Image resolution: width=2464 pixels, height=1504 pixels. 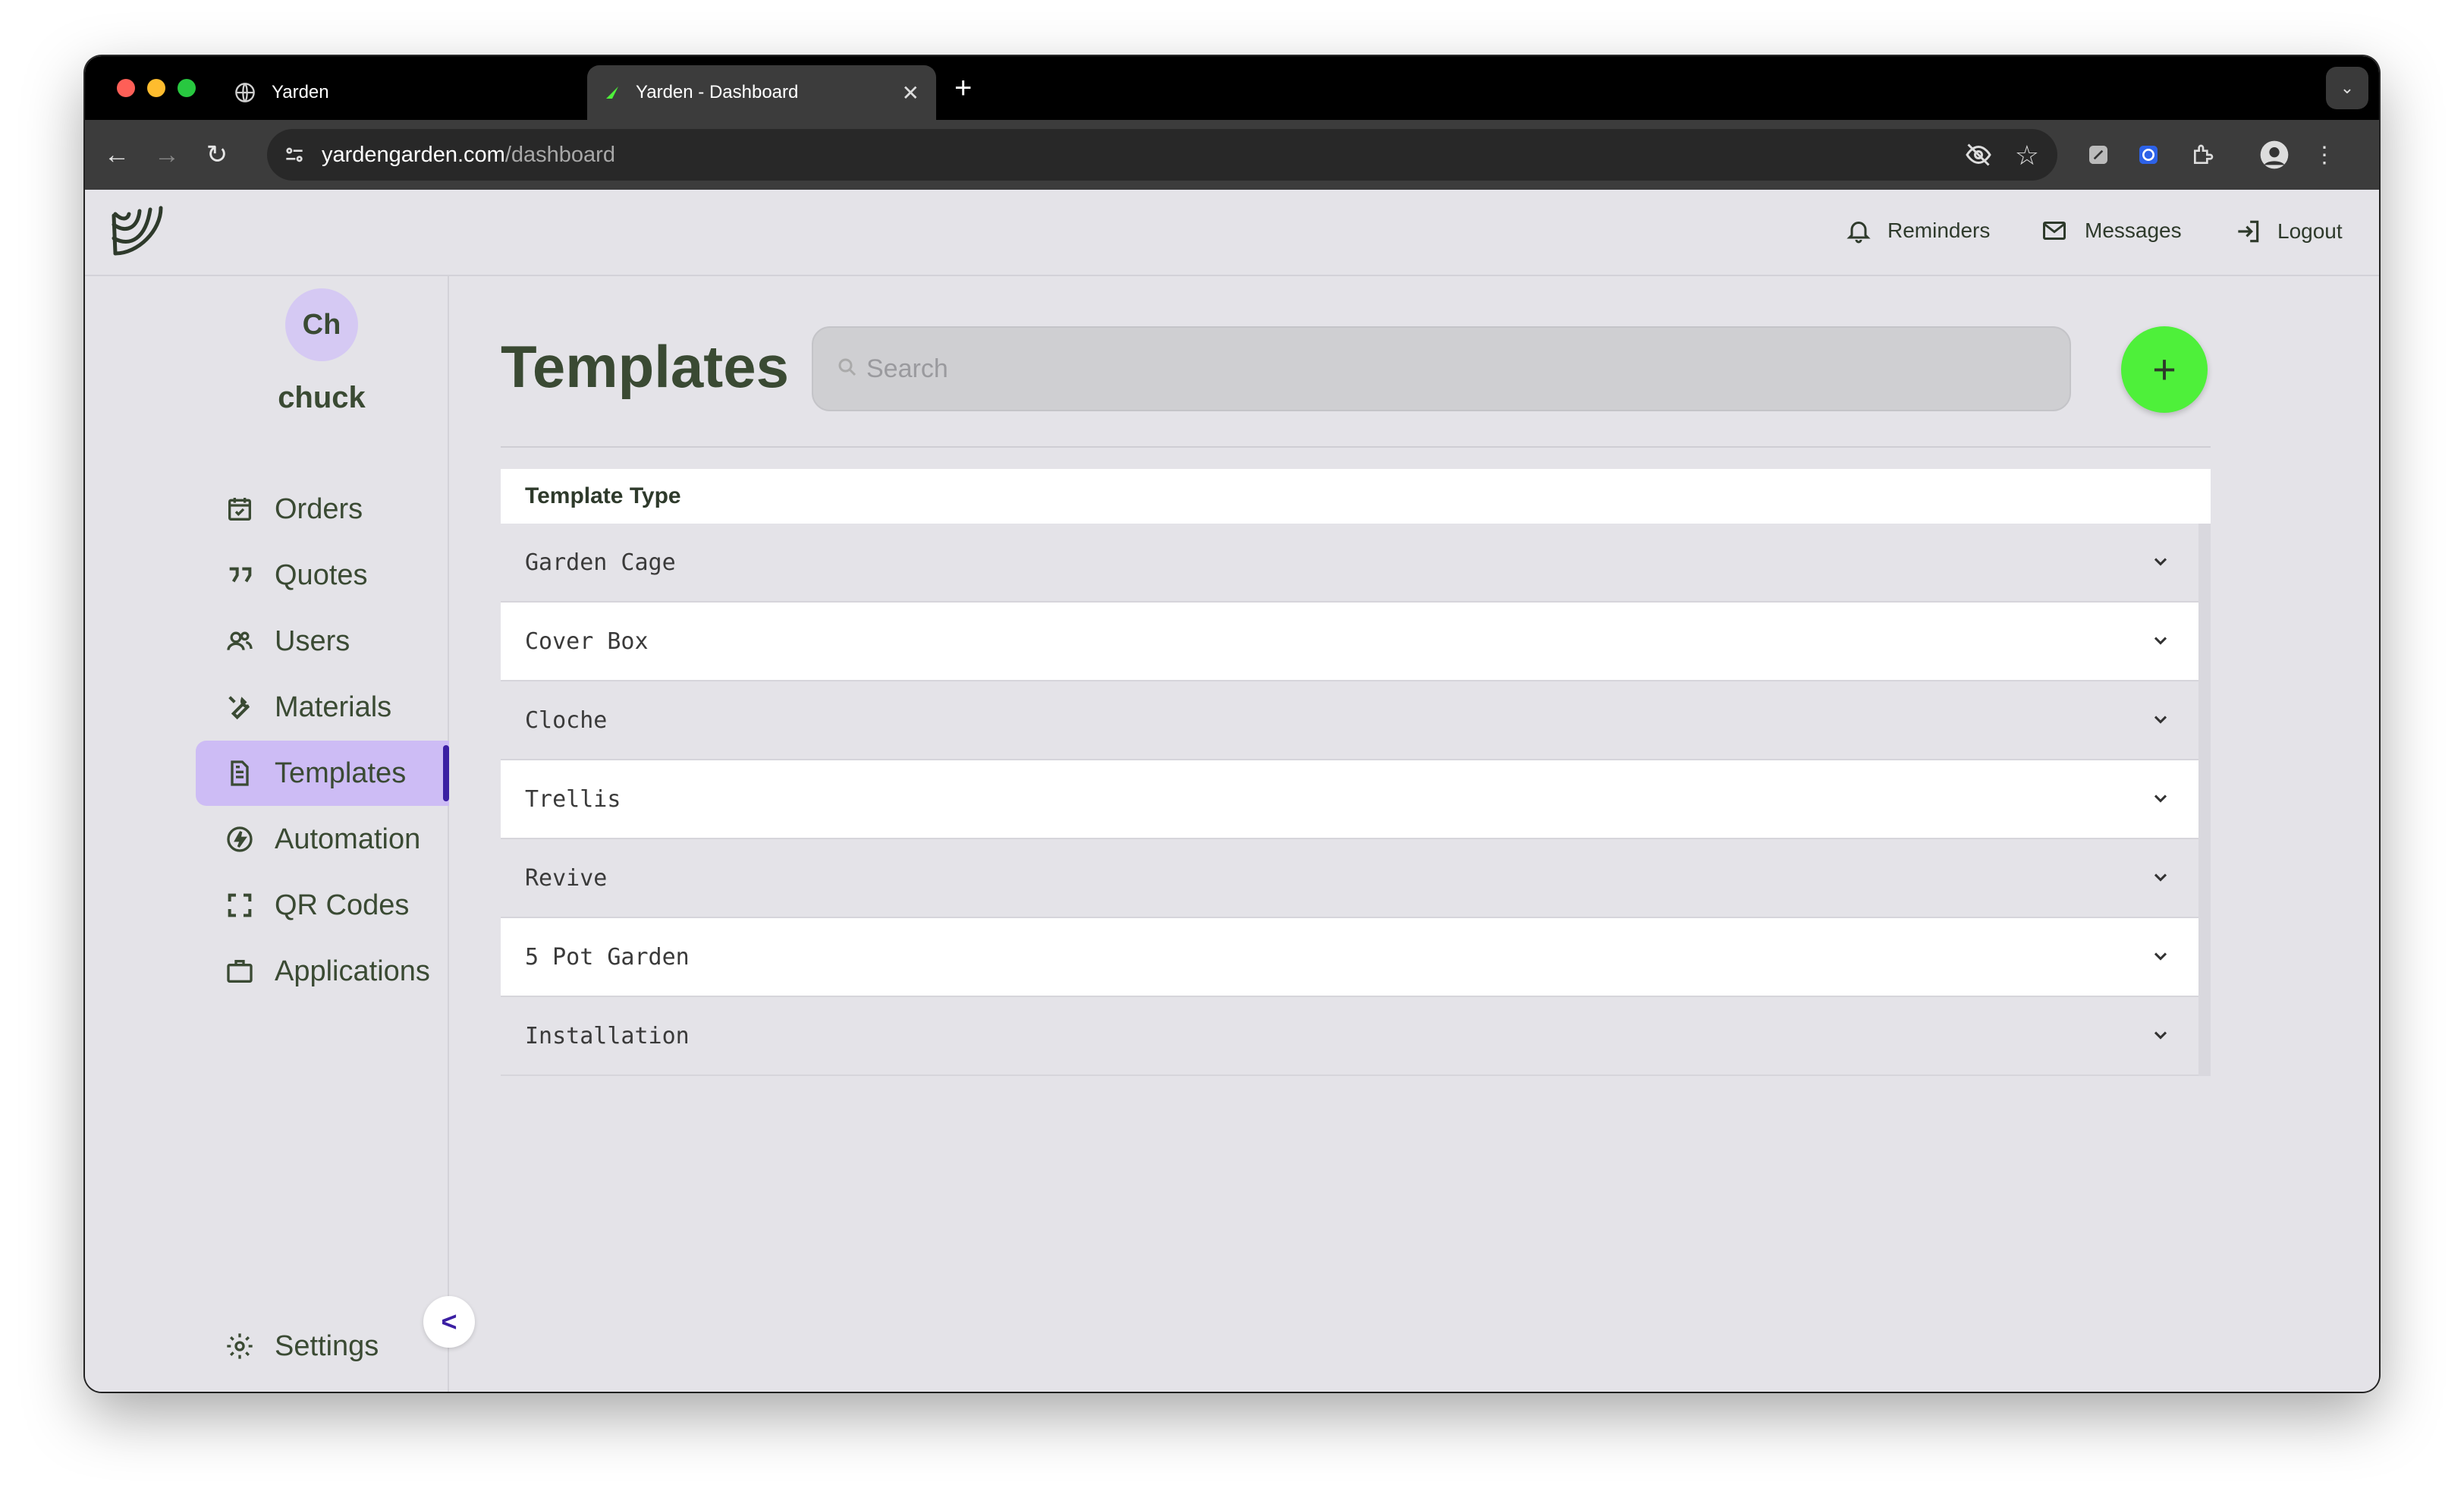 I want to click on calendar-check-icon, so click(x=239, y=509).